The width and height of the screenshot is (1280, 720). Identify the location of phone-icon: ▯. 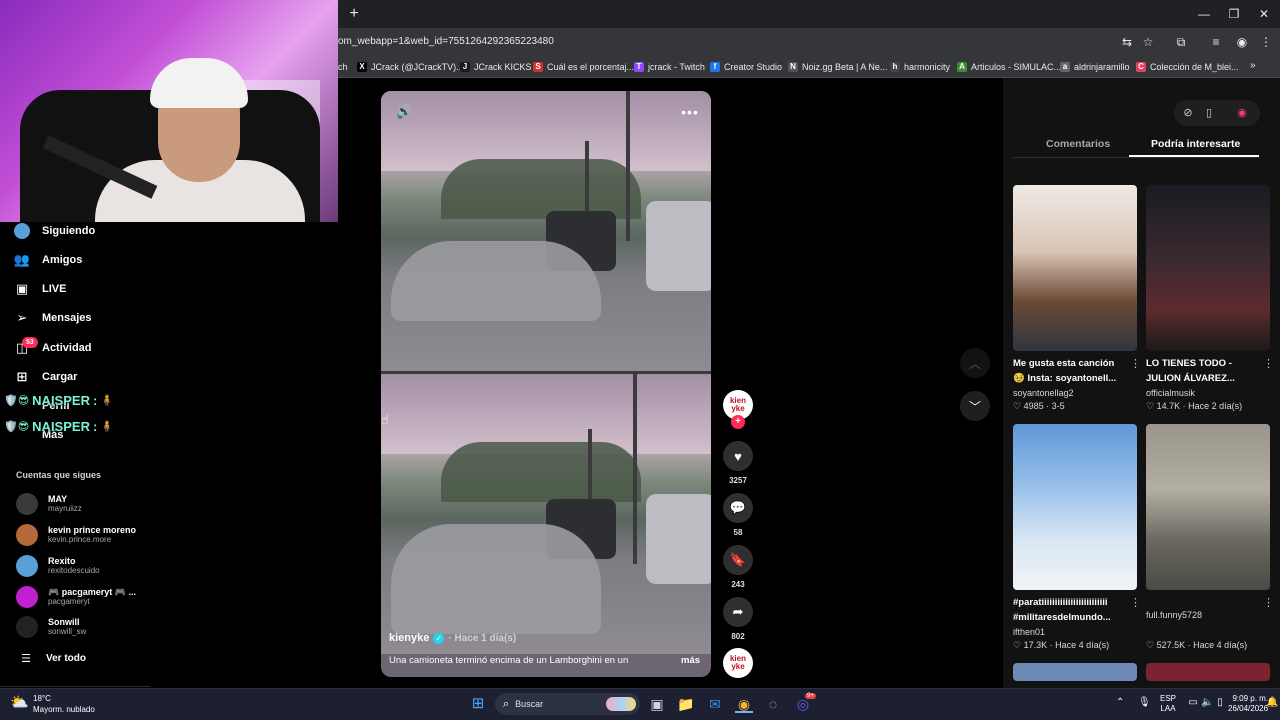
(1209, 113).